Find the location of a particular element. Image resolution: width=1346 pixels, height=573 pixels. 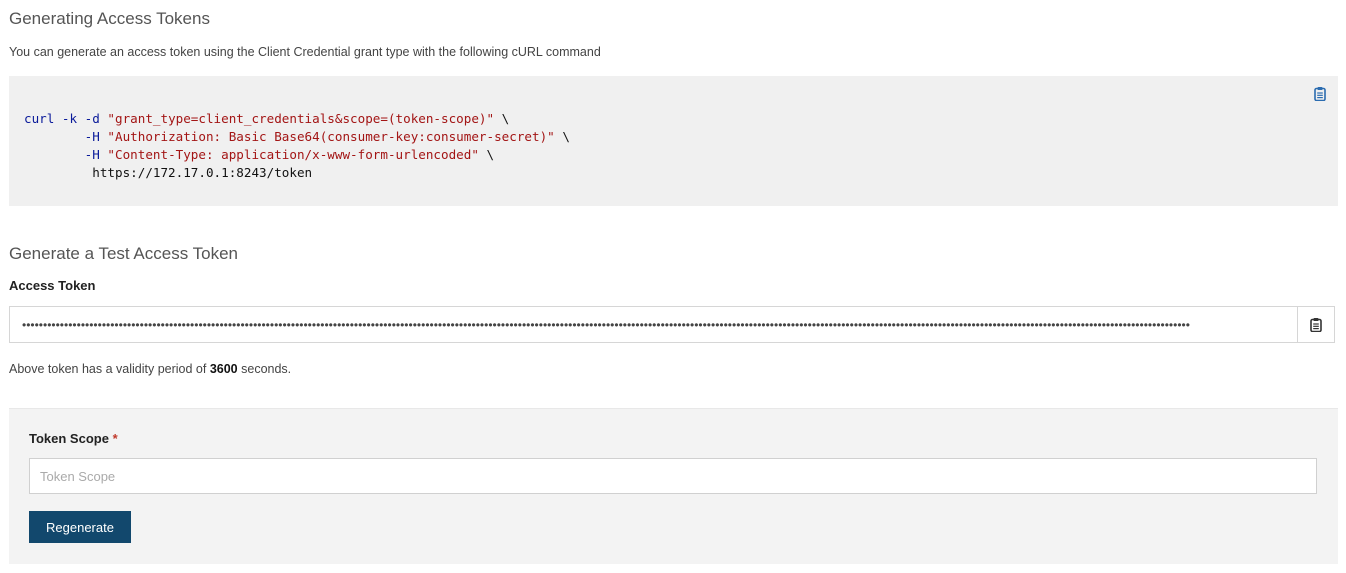

token-scope-input is located at coordinates (673, 476).